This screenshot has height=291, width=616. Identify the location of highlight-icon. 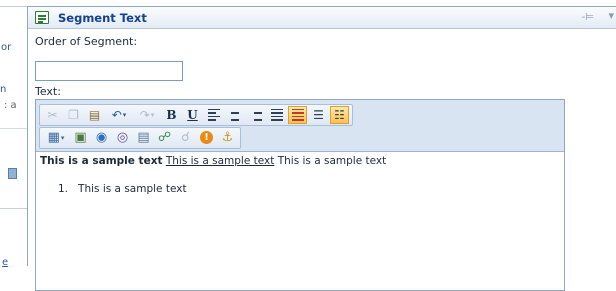
(297, 114).